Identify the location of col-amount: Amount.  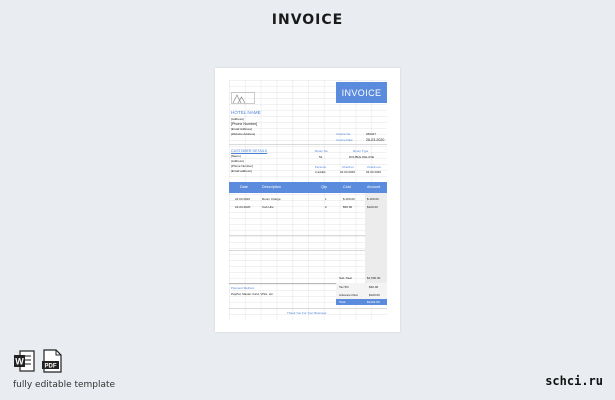
(374, 187).